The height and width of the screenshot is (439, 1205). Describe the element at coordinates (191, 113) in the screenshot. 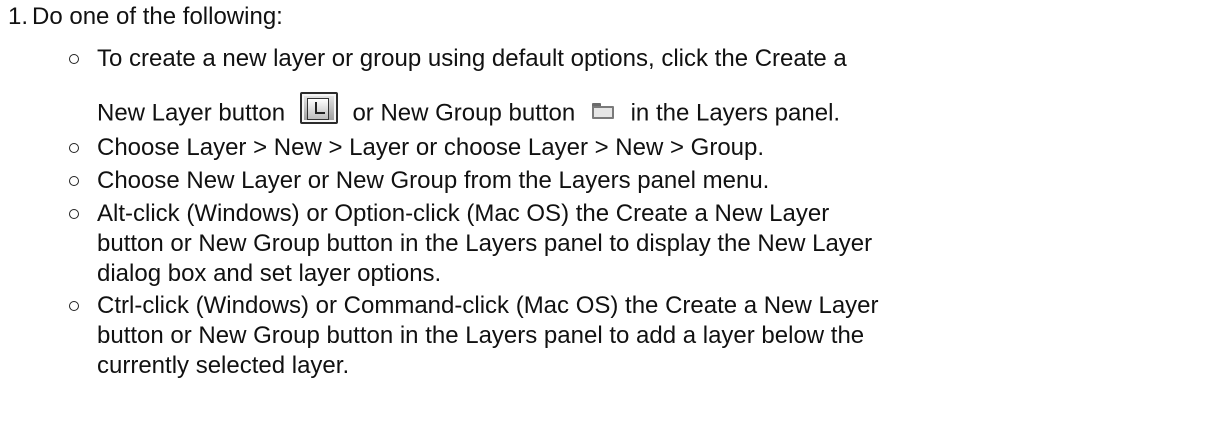

I see `option-text-segment: New Layer button` at that location.